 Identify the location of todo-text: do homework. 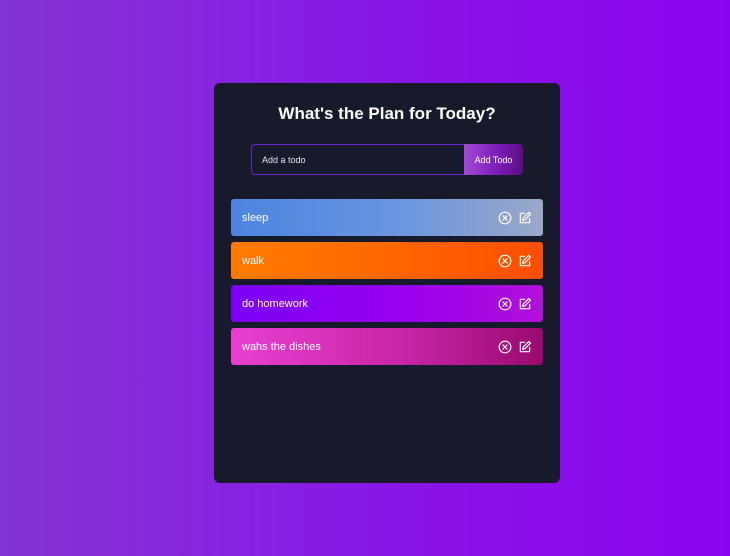
(275, 303).